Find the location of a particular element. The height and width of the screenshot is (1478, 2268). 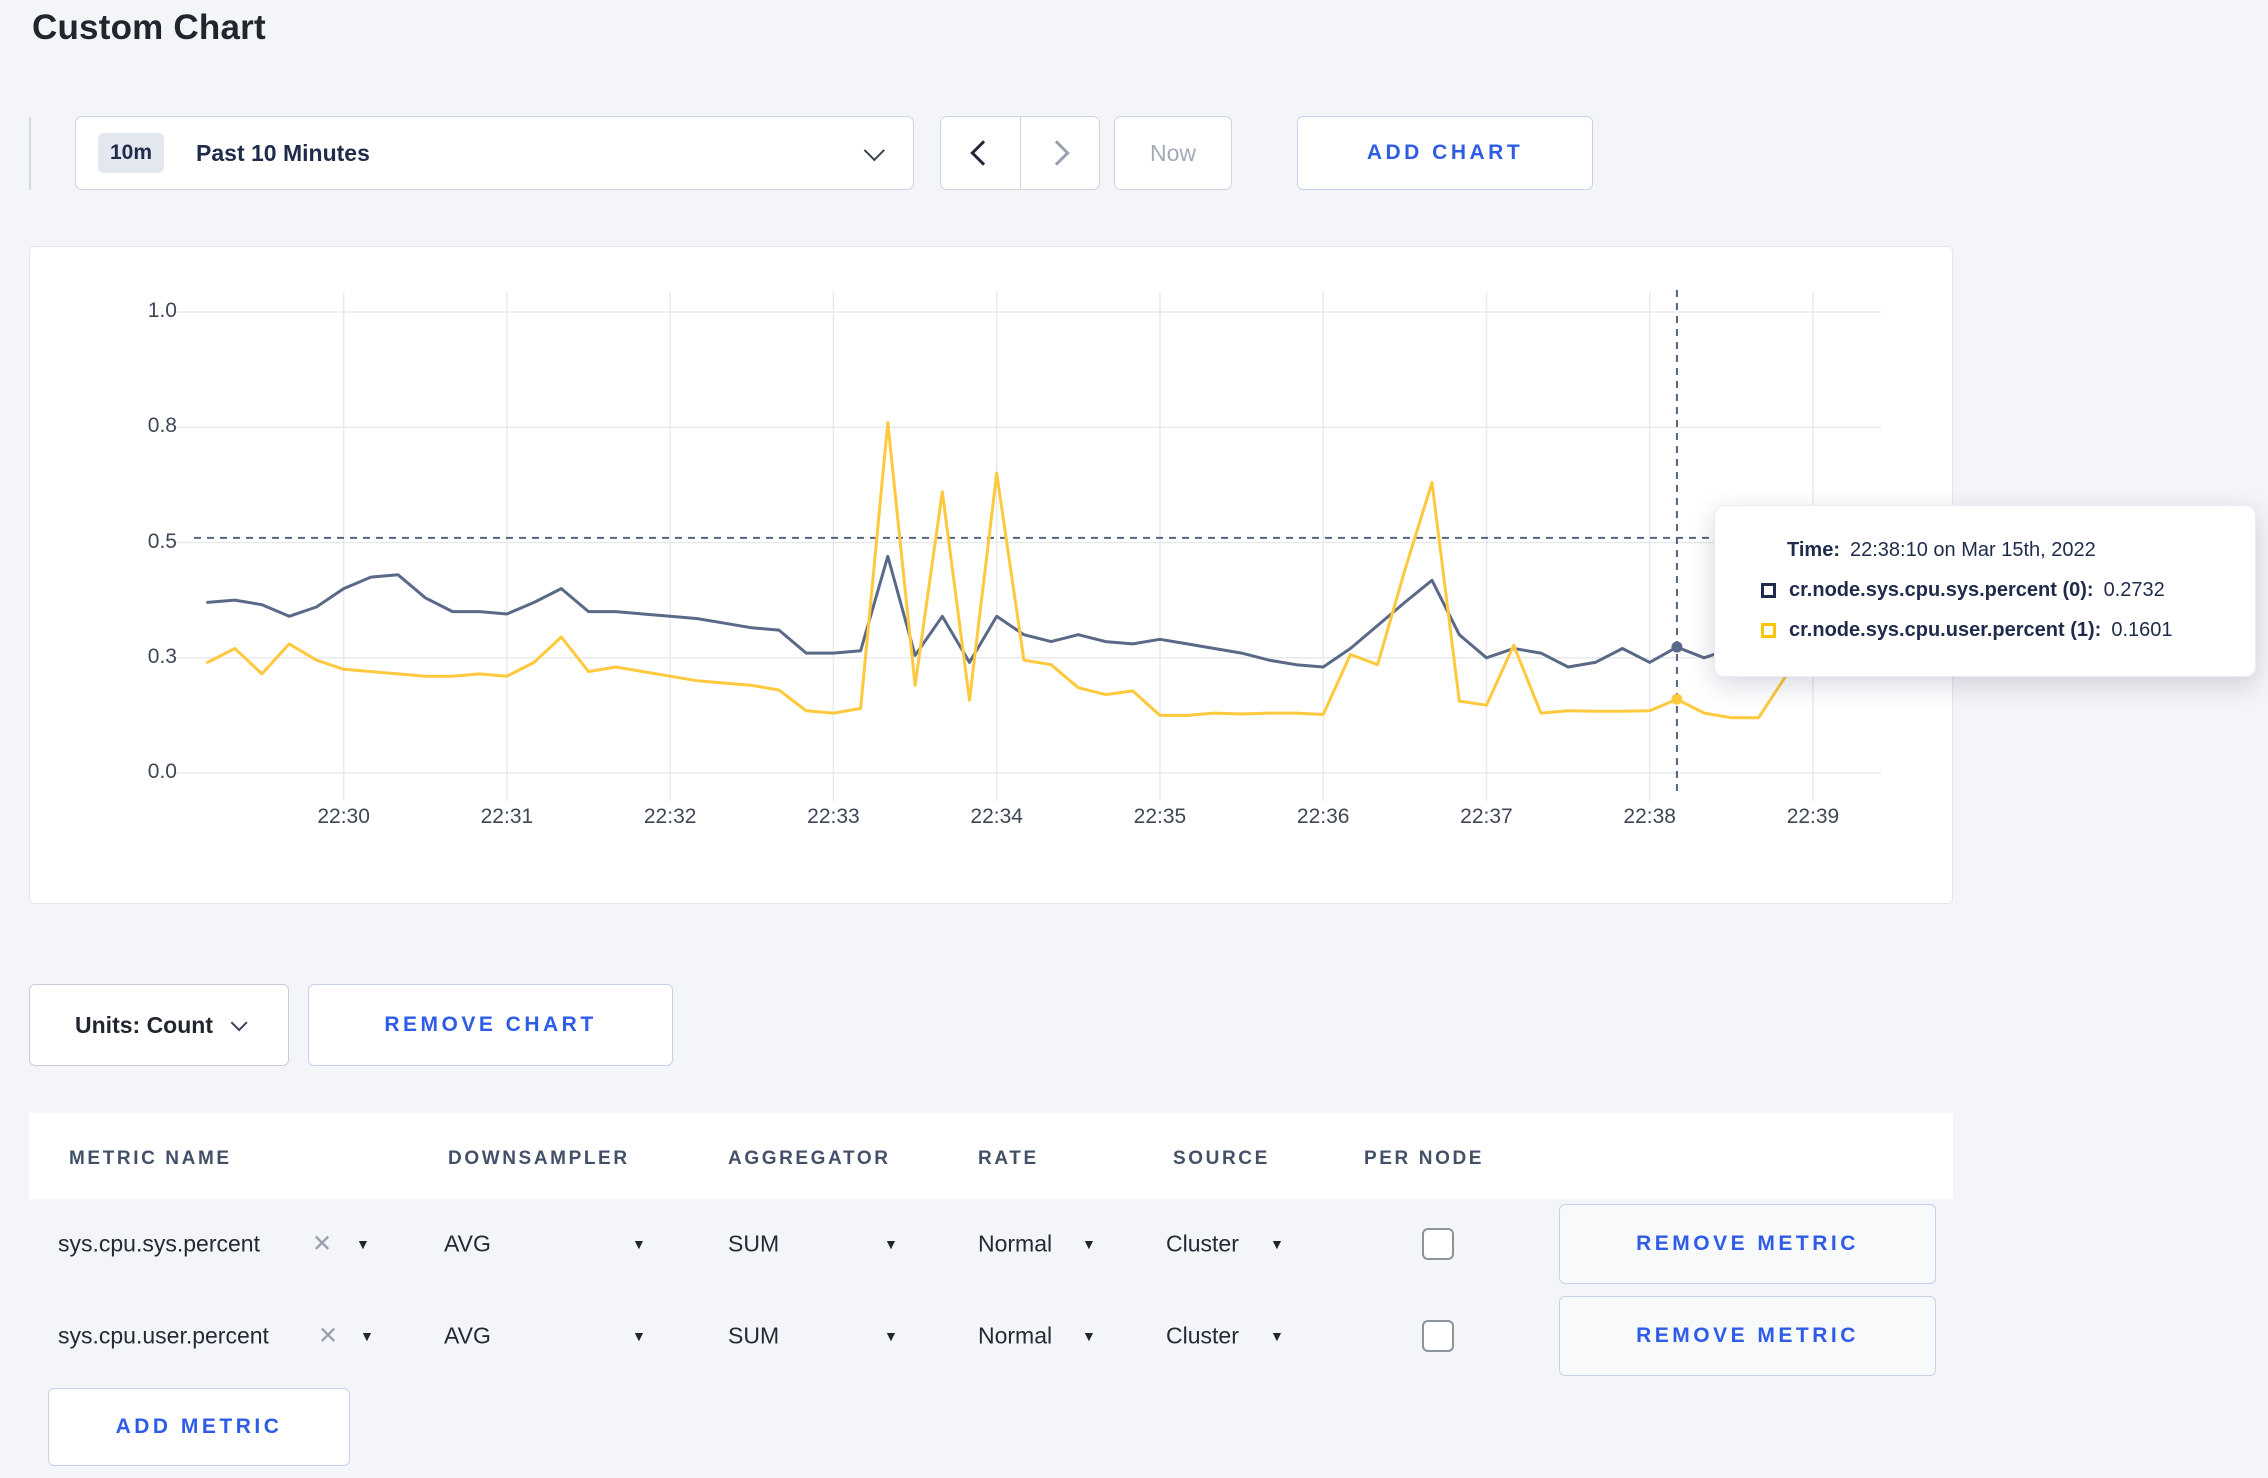

x-axis-tick: 22:38 is located at coordinates (1649, 816).